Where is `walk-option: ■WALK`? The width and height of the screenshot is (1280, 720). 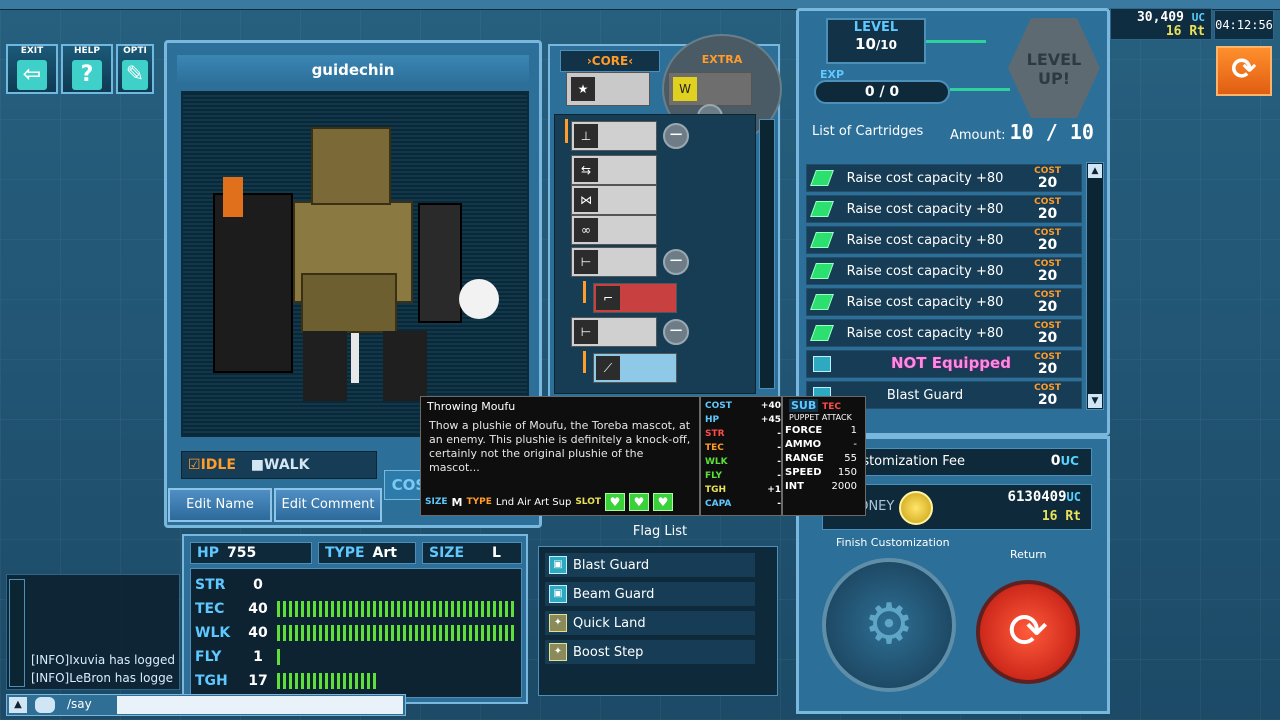
walk-option: ■WALK is located at coordinates (280, 465).